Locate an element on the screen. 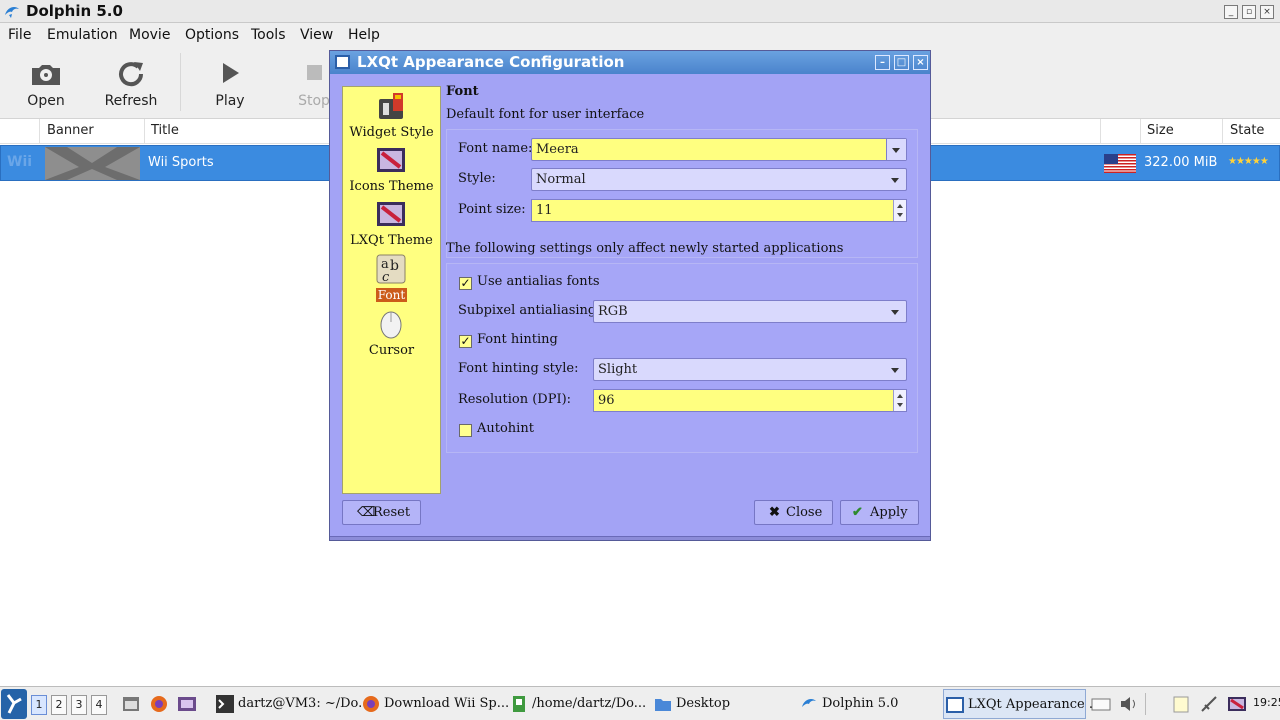 The image size is (1280, 720). taskbar-item-dolphin: Dolphin 5.0 is located at coordinates (868, 704).